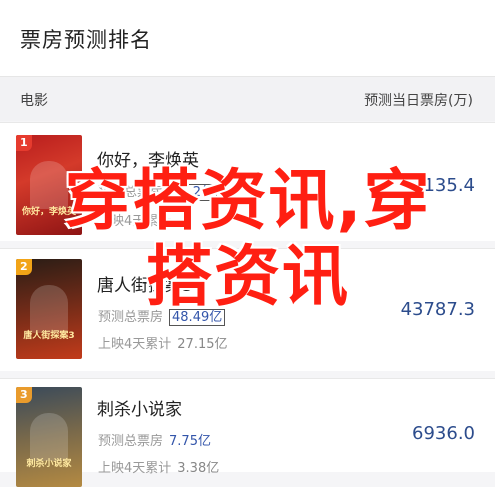  I want to click on movie-poster: 唐人街探案3 2, so click(49, 309).